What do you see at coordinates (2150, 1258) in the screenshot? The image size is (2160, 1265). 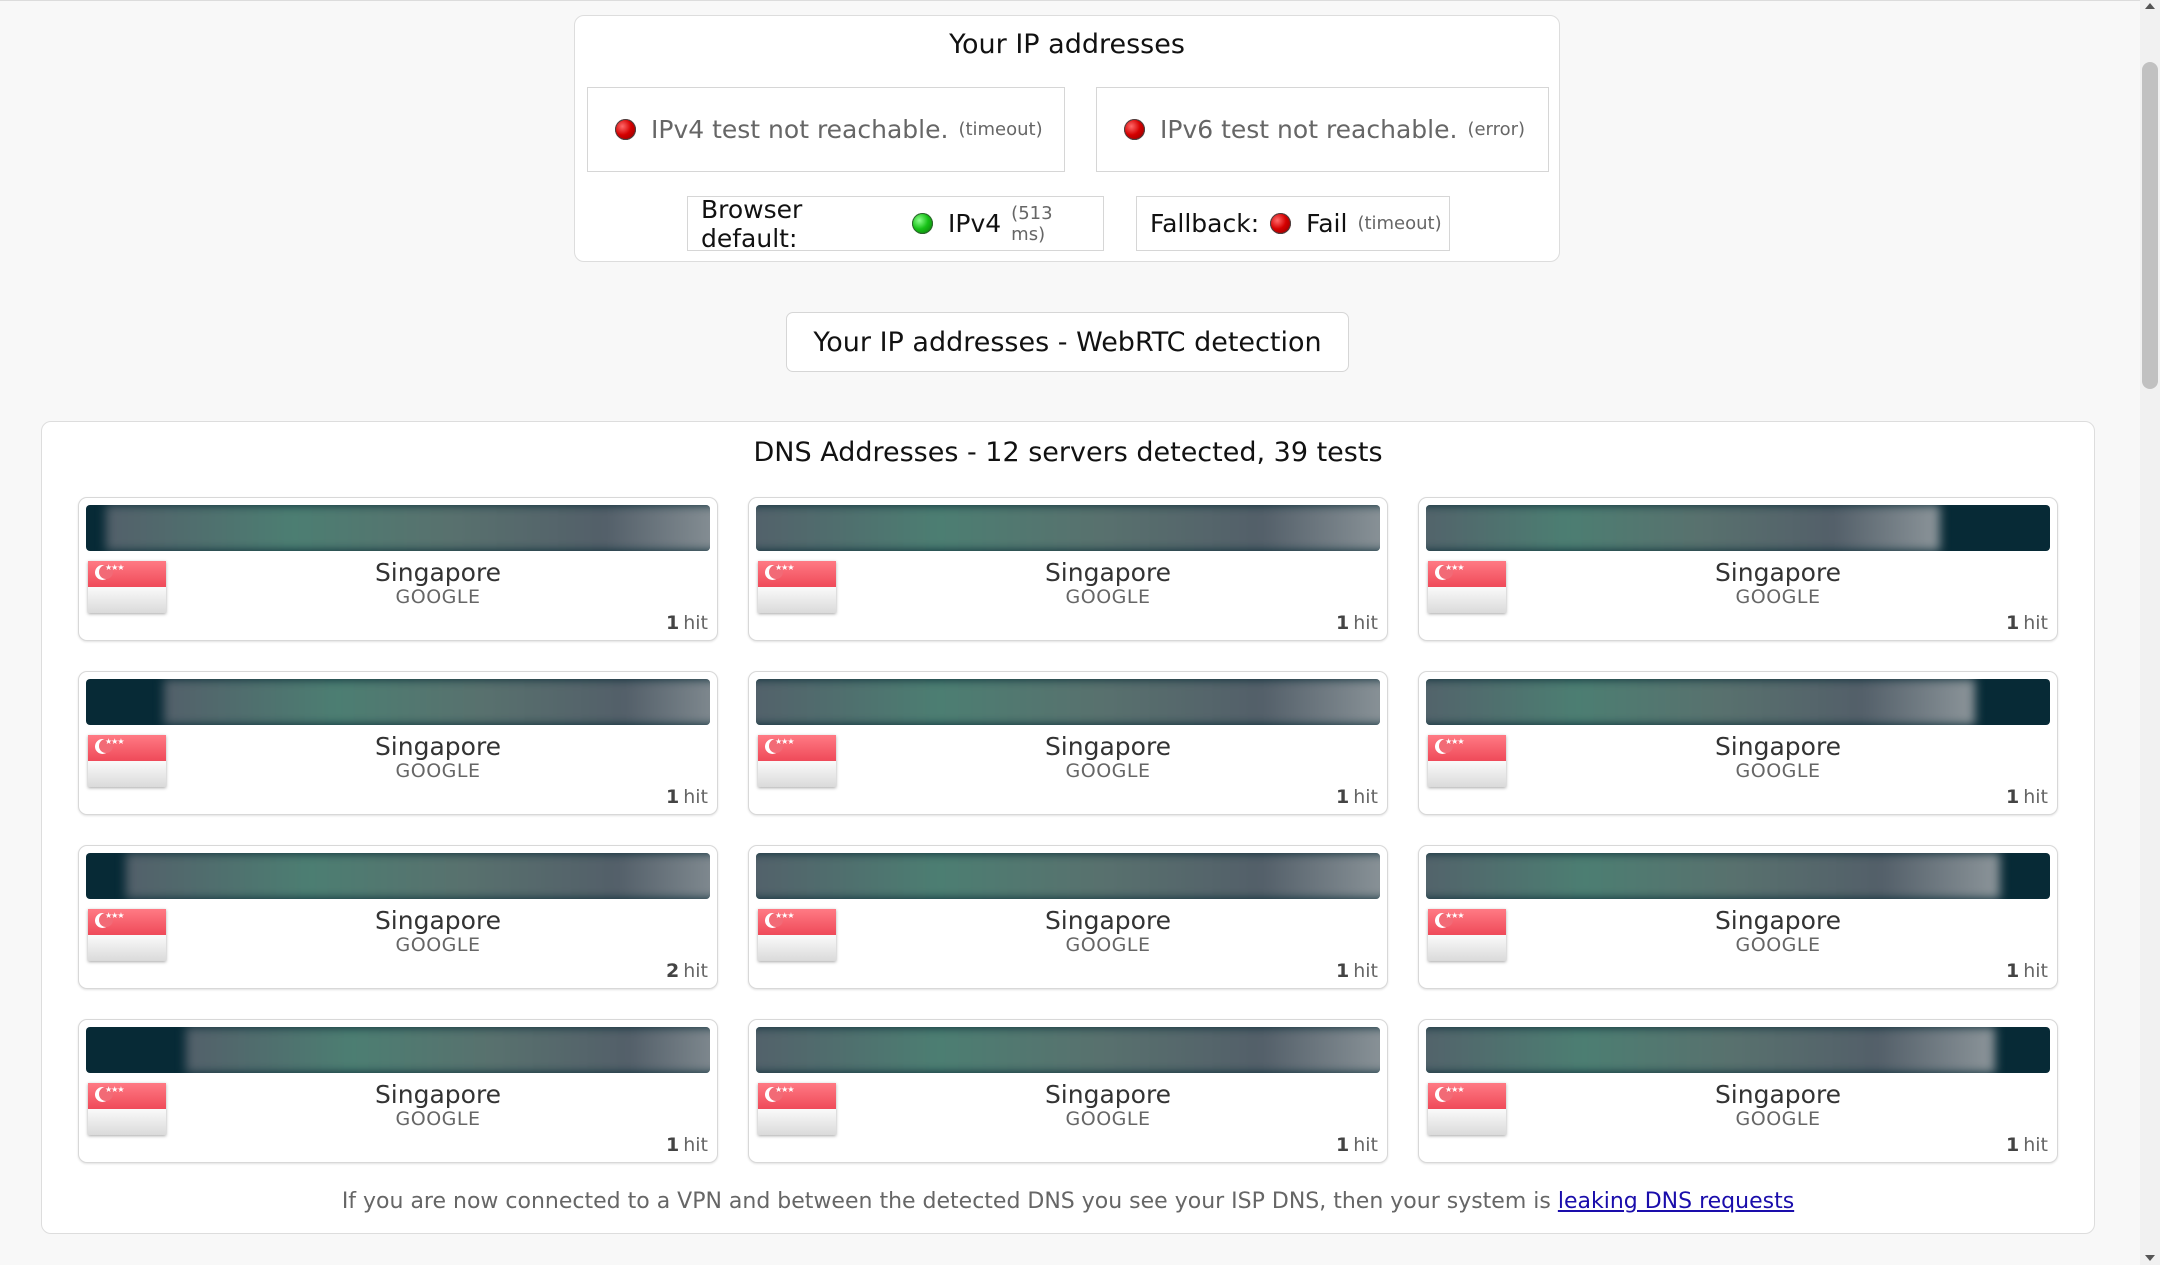 I see `scroll-down-arrow-icon` at bounding box center [2150, 1258].